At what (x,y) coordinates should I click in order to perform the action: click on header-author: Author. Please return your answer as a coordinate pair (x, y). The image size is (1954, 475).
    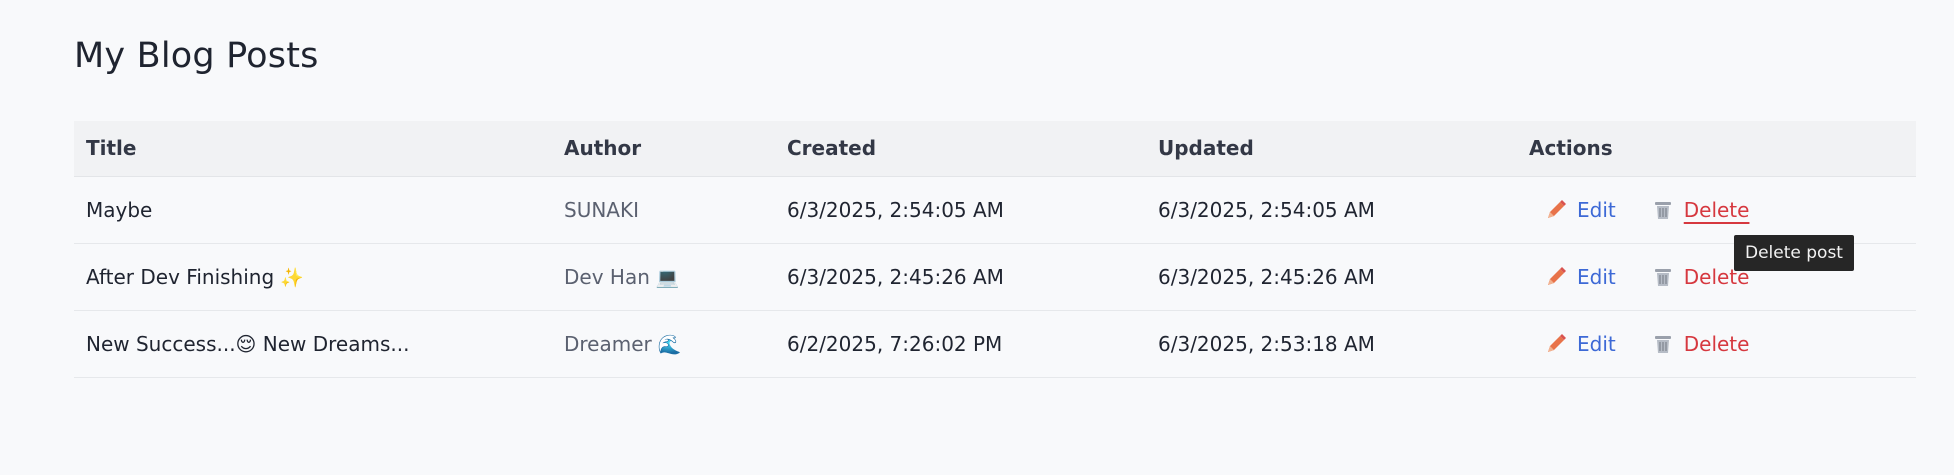
    Looking at the image, I should click on (663, 149).